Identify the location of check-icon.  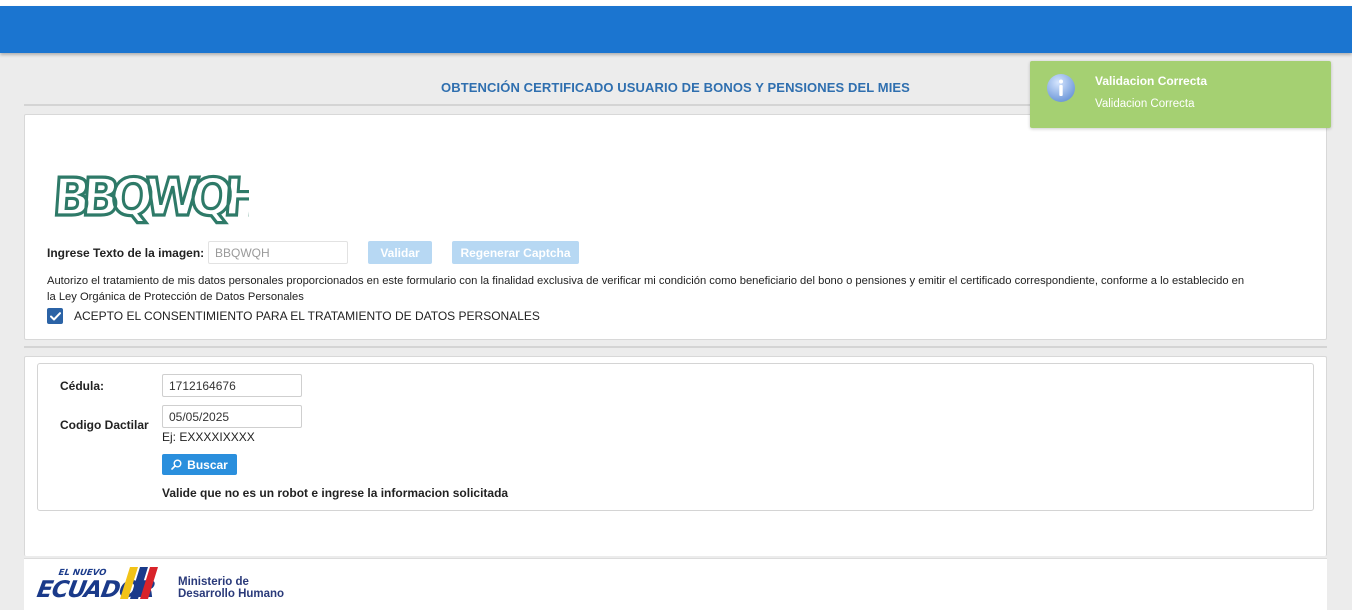
(55, 315).